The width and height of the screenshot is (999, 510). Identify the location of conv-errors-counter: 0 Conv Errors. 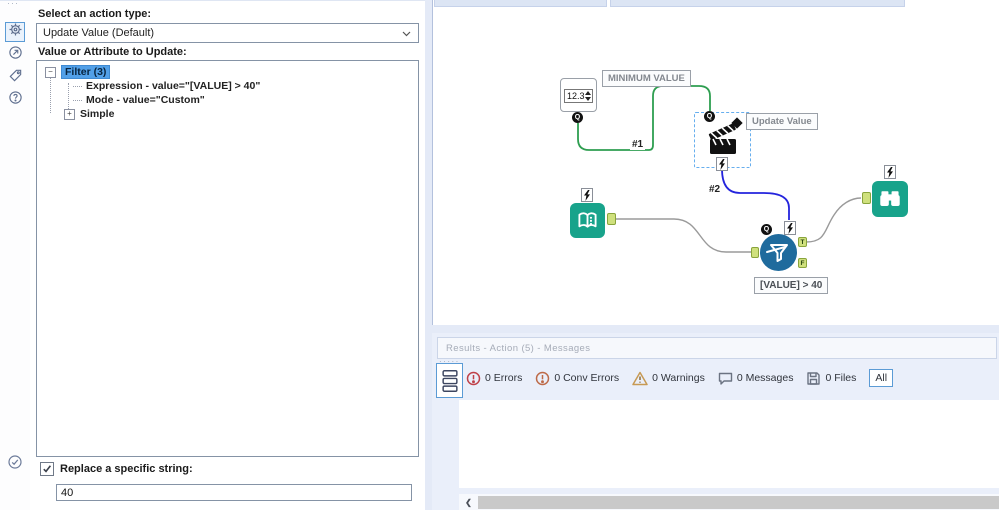
(577, 378).